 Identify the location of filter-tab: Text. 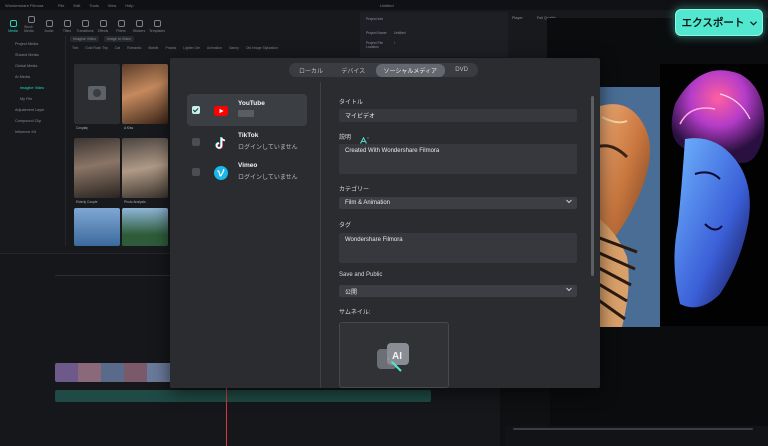
(75, 48).